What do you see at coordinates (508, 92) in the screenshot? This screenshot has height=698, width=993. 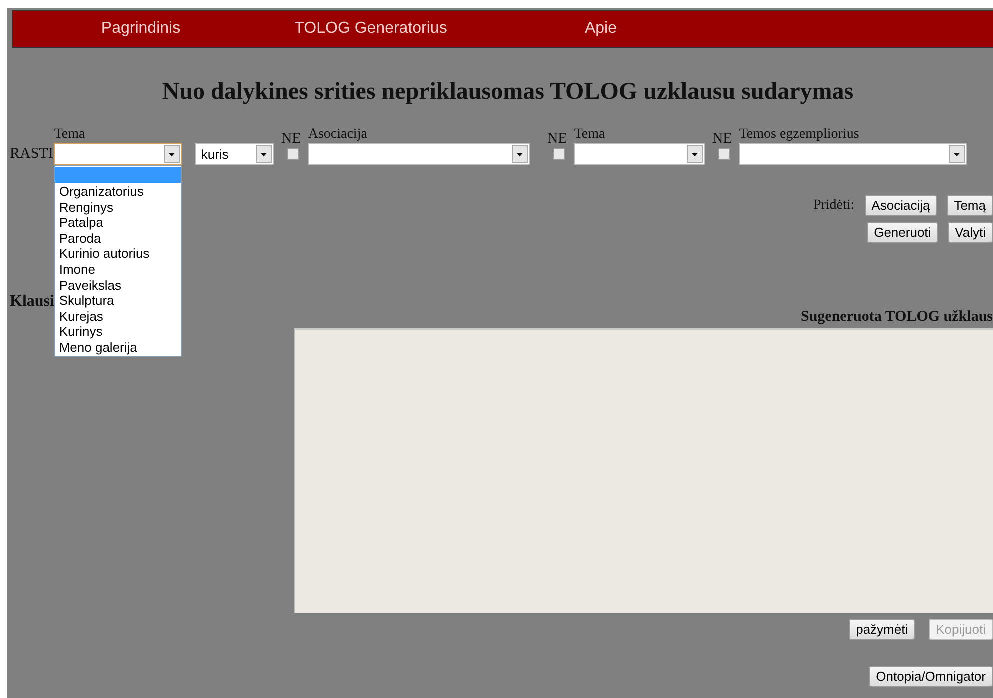 I see `page-title: Nuo dalykines srities nepriklausomas TOLOG uzklausu sudarymas` at bounding box center [508, 92].